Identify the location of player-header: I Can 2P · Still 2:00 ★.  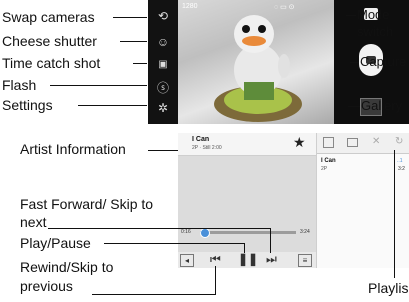
(247, 144).